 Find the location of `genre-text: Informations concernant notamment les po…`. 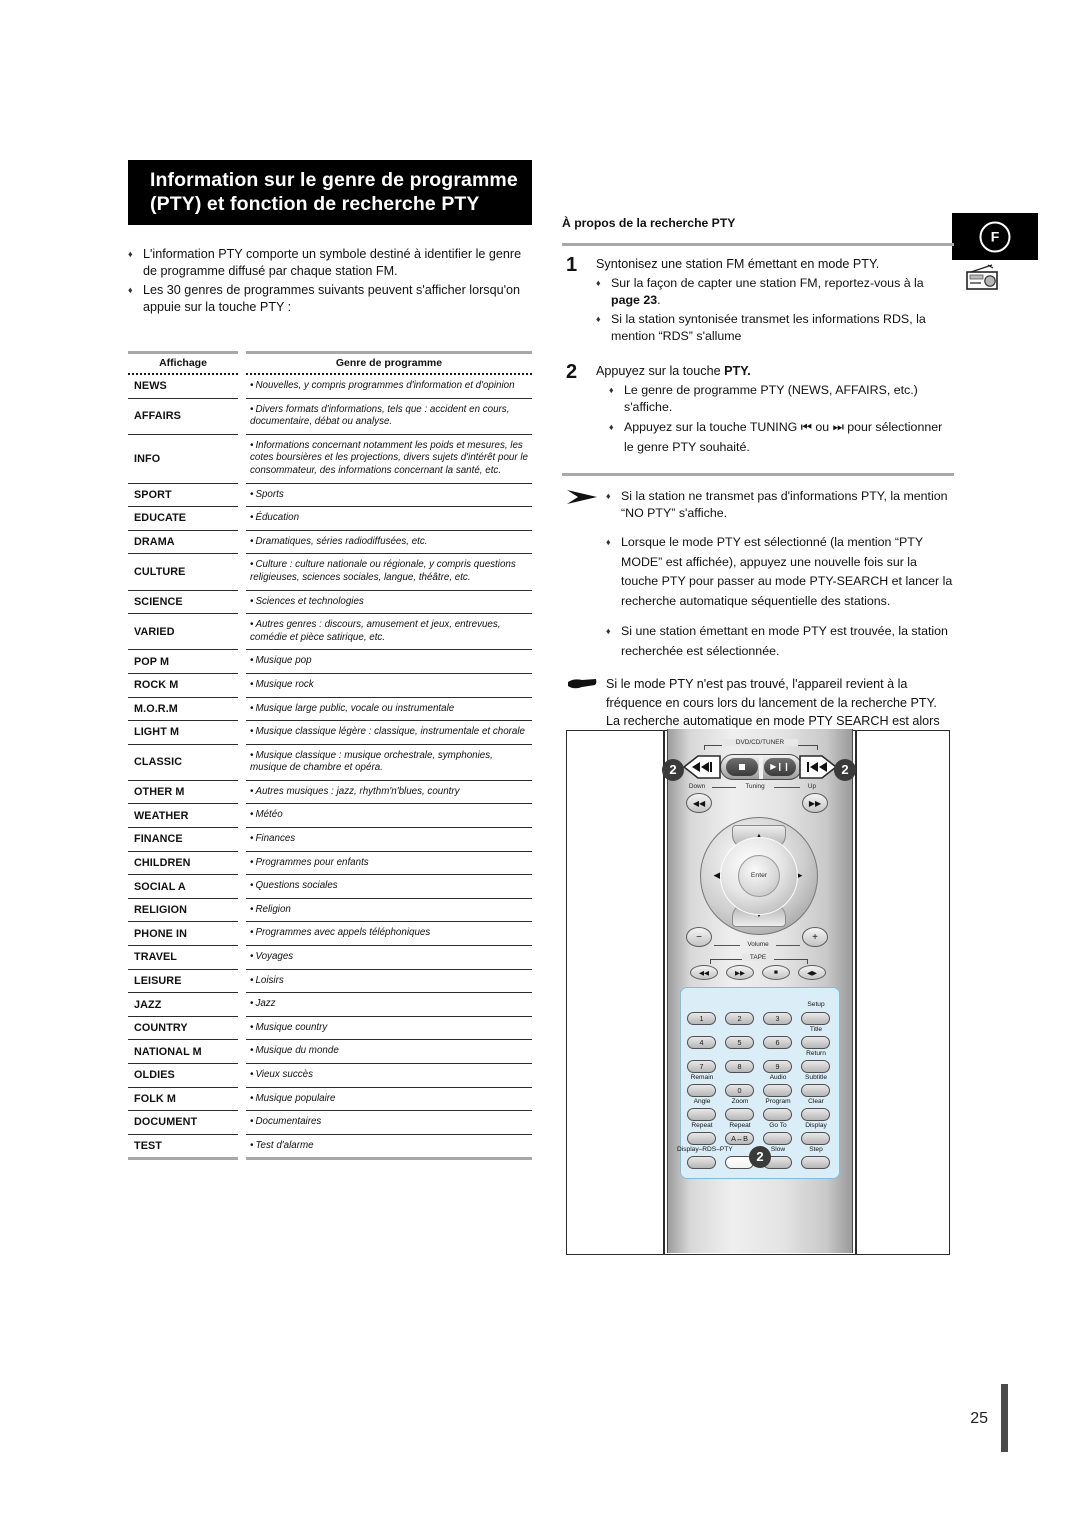

genre-text: Informations concernant notamment les po… is located at coordinates (389, 457).